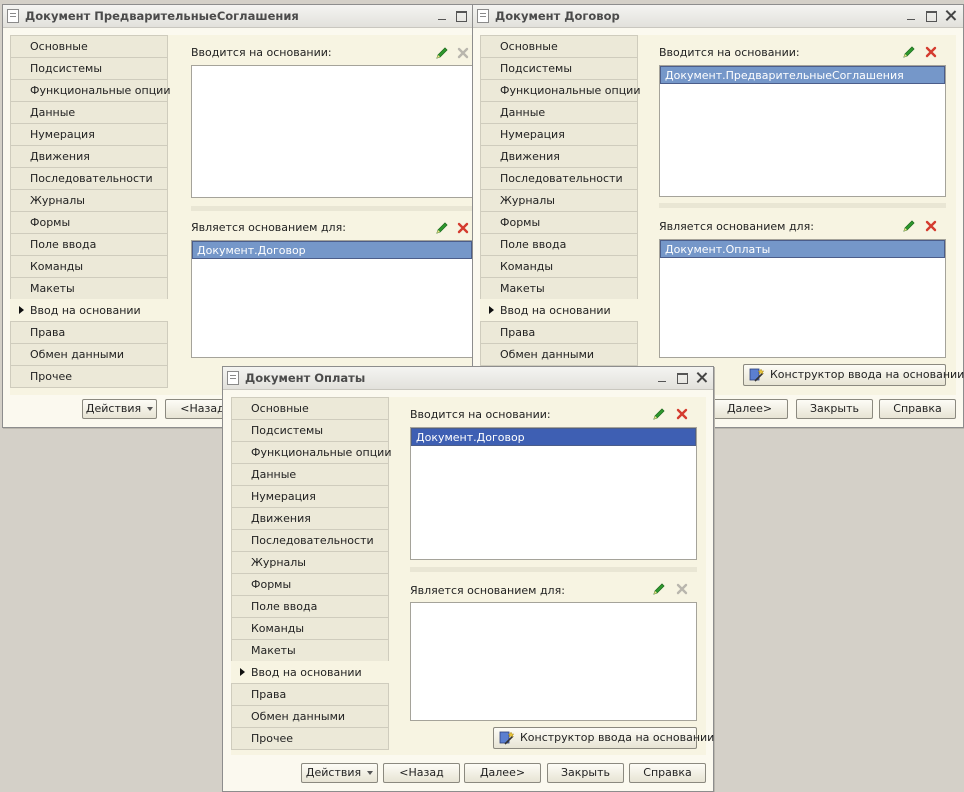 The width and height of the screenshot is (964, 792). I want to click on title-bar: Документ Оплаты, so click(468, 378).